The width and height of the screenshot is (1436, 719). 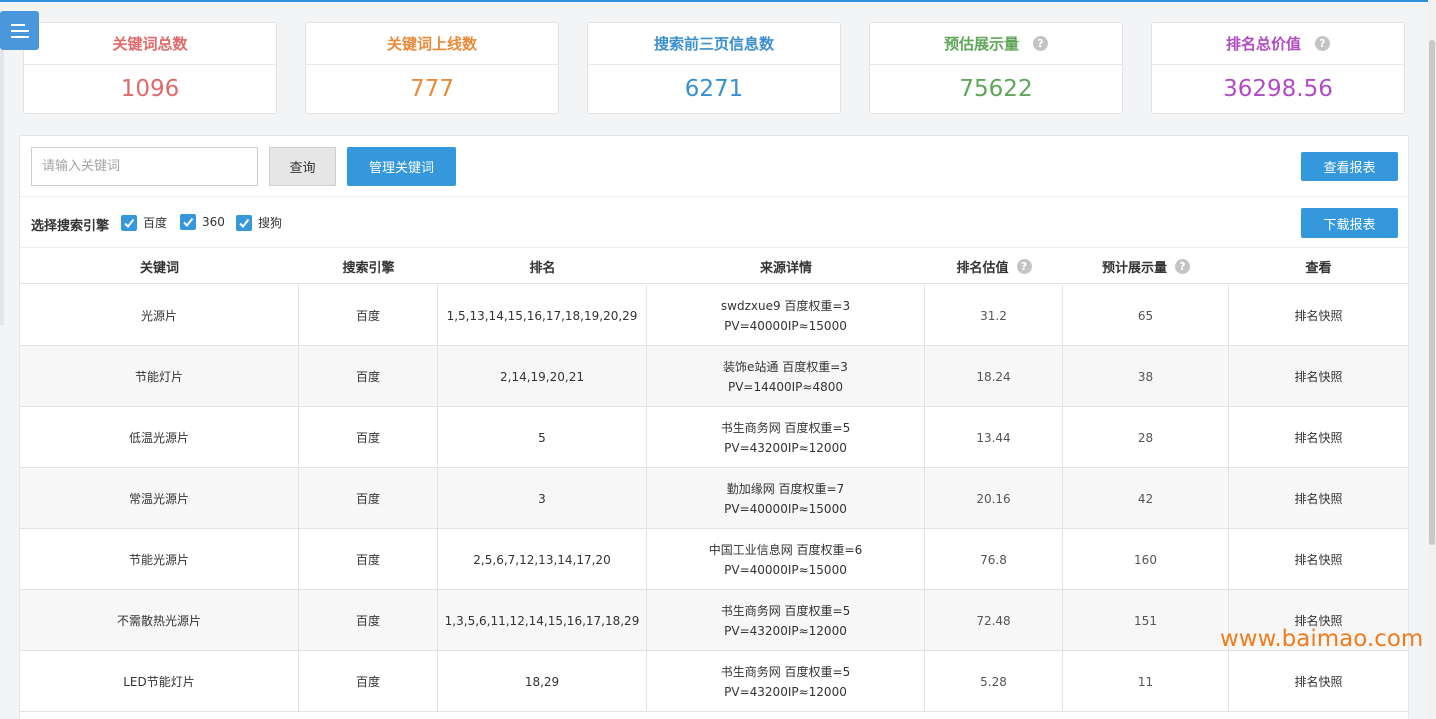 I want to click on col-header-rank-value: 排名估值 ?, so click(x=994, y=266).